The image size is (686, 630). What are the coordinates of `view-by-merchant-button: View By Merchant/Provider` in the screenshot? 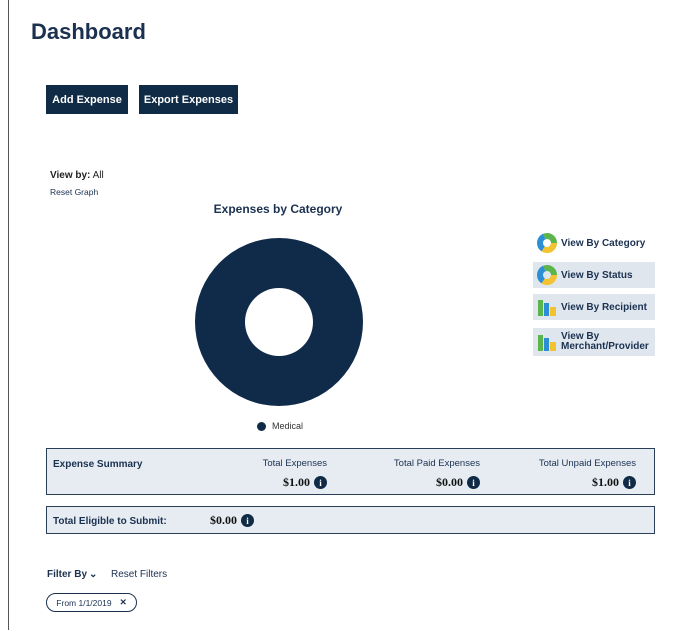 It's located at (594, 342).